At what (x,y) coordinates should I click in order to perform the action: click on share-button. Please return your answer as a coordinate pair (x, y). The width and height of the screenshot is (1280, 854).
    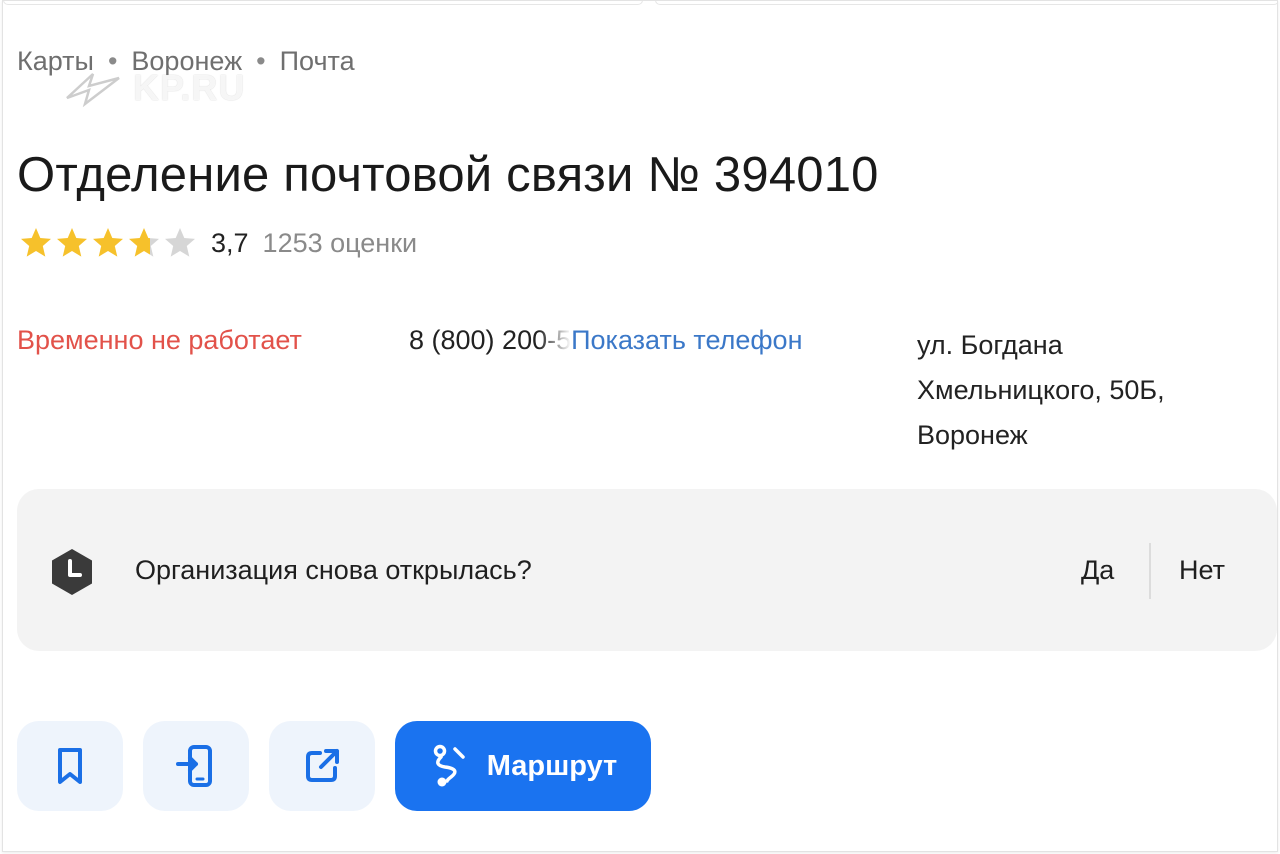
    Looking at the image, I should click on (322, 766).